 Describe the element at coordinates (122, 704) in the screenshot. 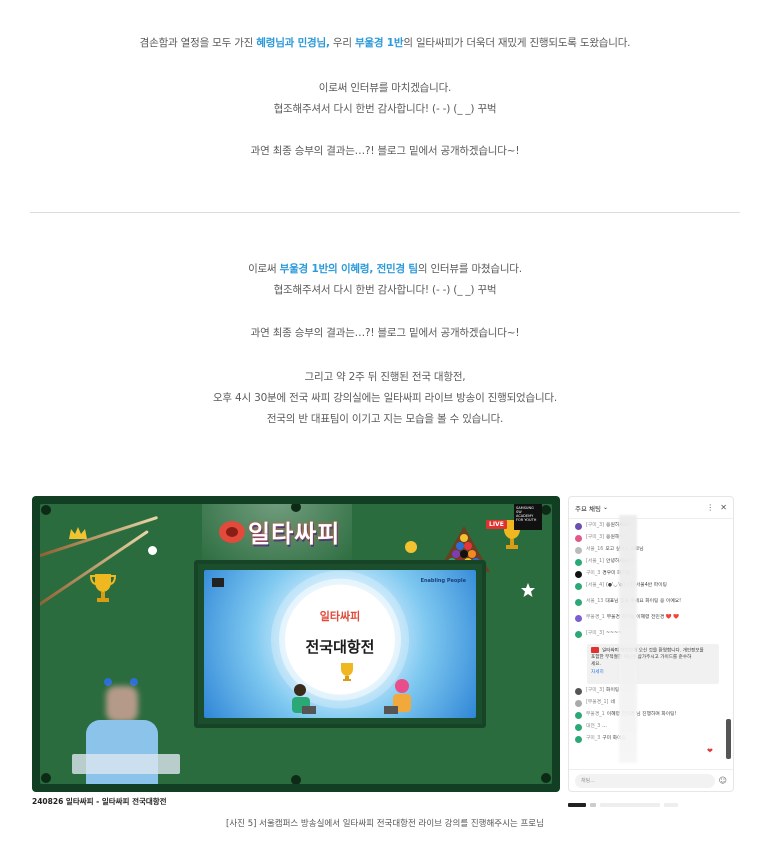

I see `blurred-face` at that location.